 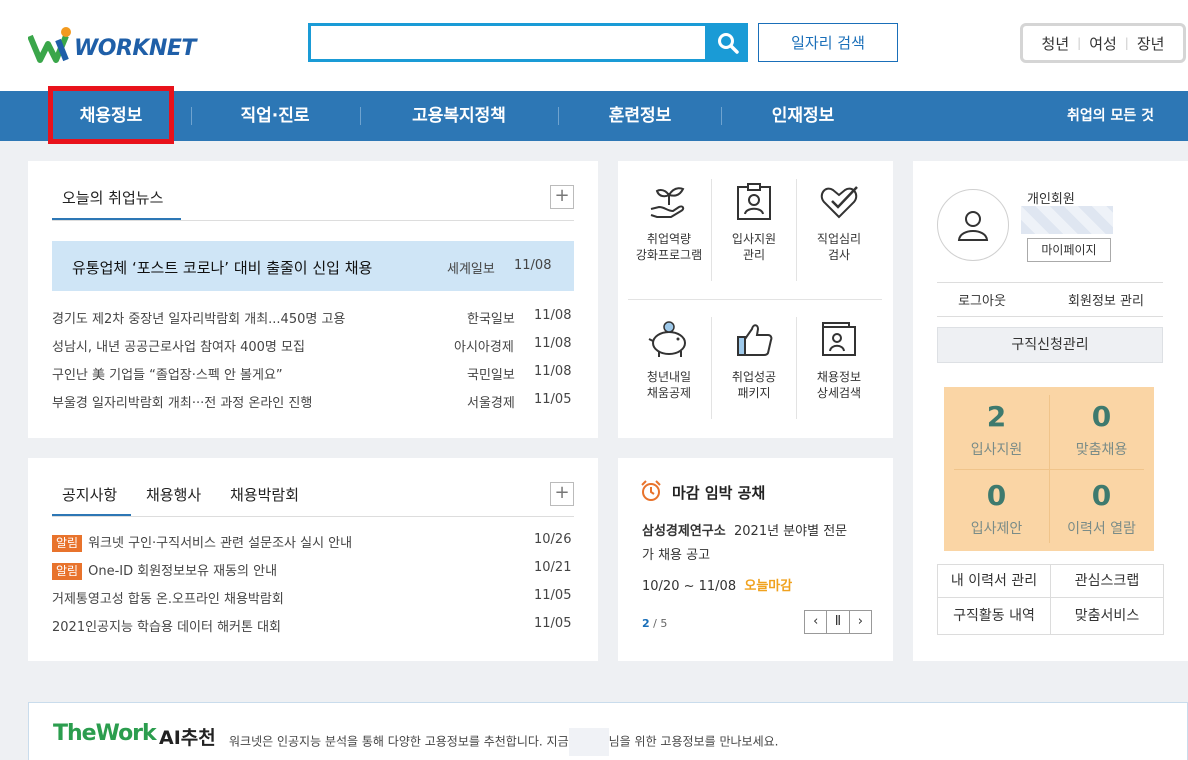 I want to click on tab-notices: 공지사항, so click(x=89, y=494).